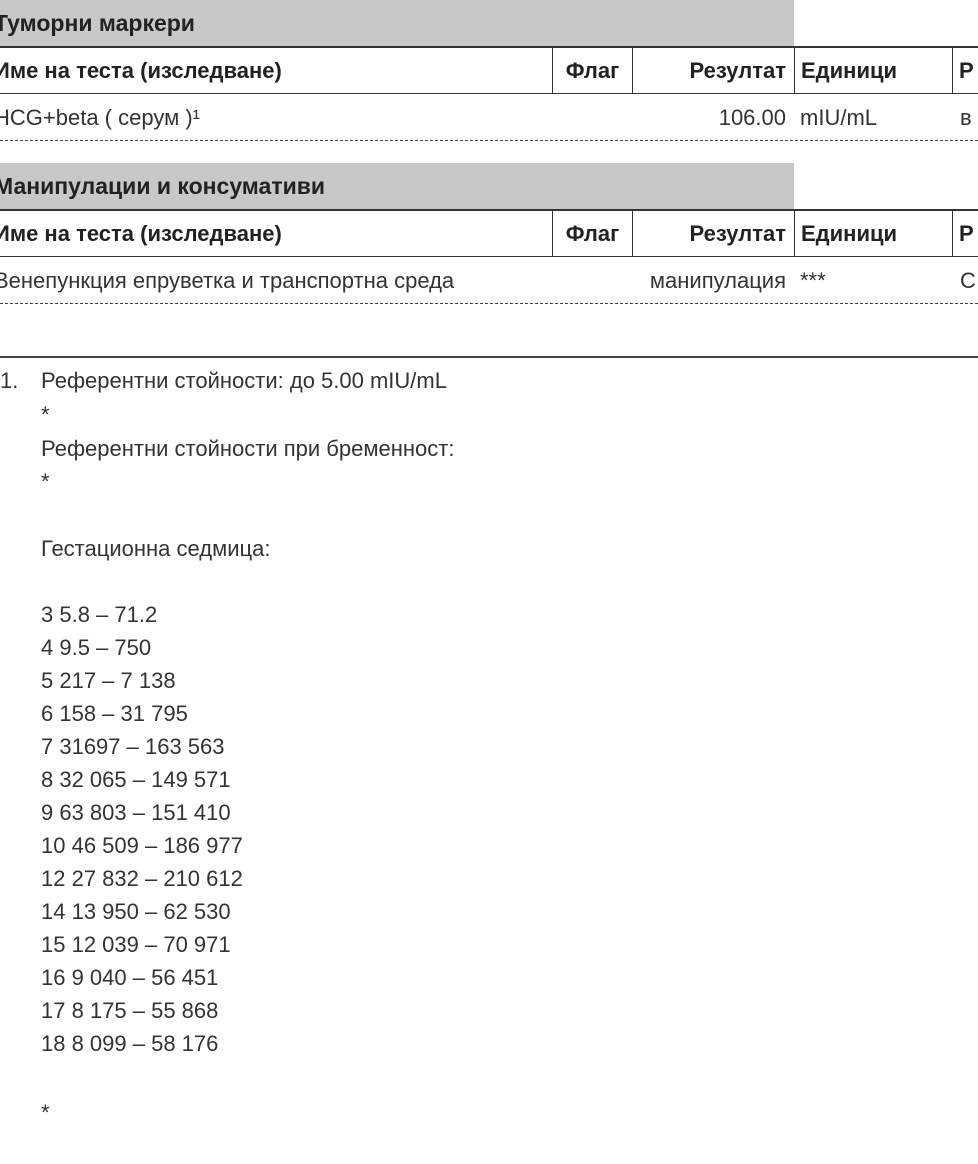 The height and width of the screenshot is (1164, 978). What do you see at coordinates (136, 779) in the screenshot?
I see `note-line: 8 32 065 – 149 571` at bounding box center [136, 779].